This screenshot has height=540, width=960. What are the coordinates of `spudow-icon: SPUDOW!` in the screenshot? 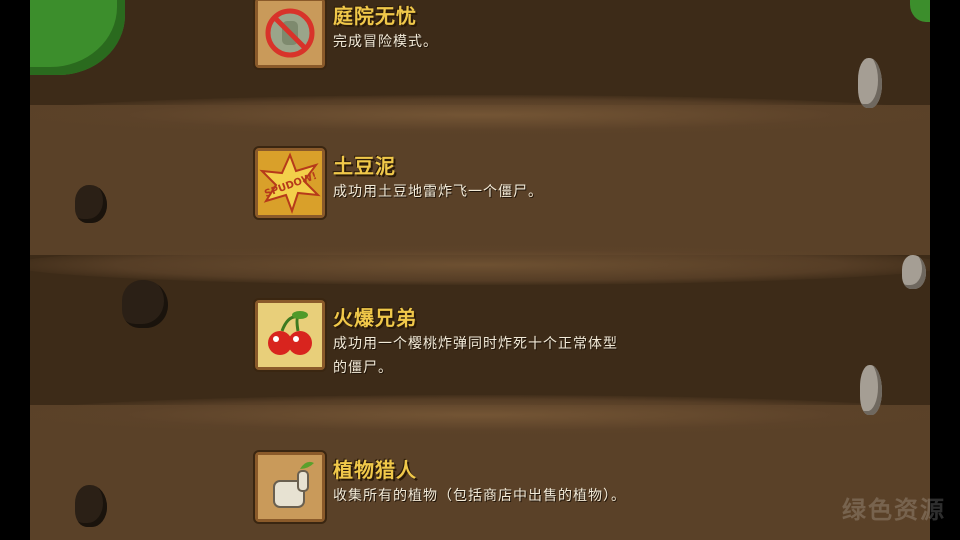 It's located at (290, 183).